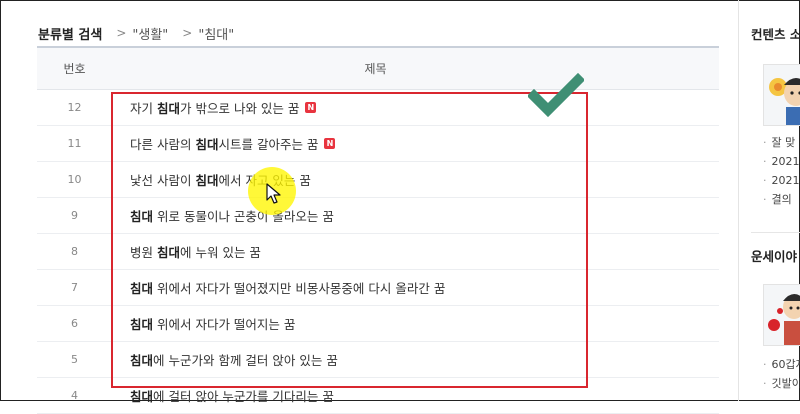  What do you see at coordinates (74, 179) in the screenshot?
I see `row-number: 10` at bounding box center [74, 179].